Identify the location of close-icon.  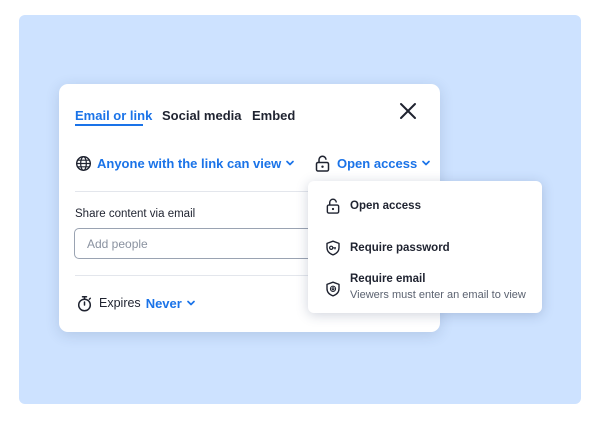
(408, 111).